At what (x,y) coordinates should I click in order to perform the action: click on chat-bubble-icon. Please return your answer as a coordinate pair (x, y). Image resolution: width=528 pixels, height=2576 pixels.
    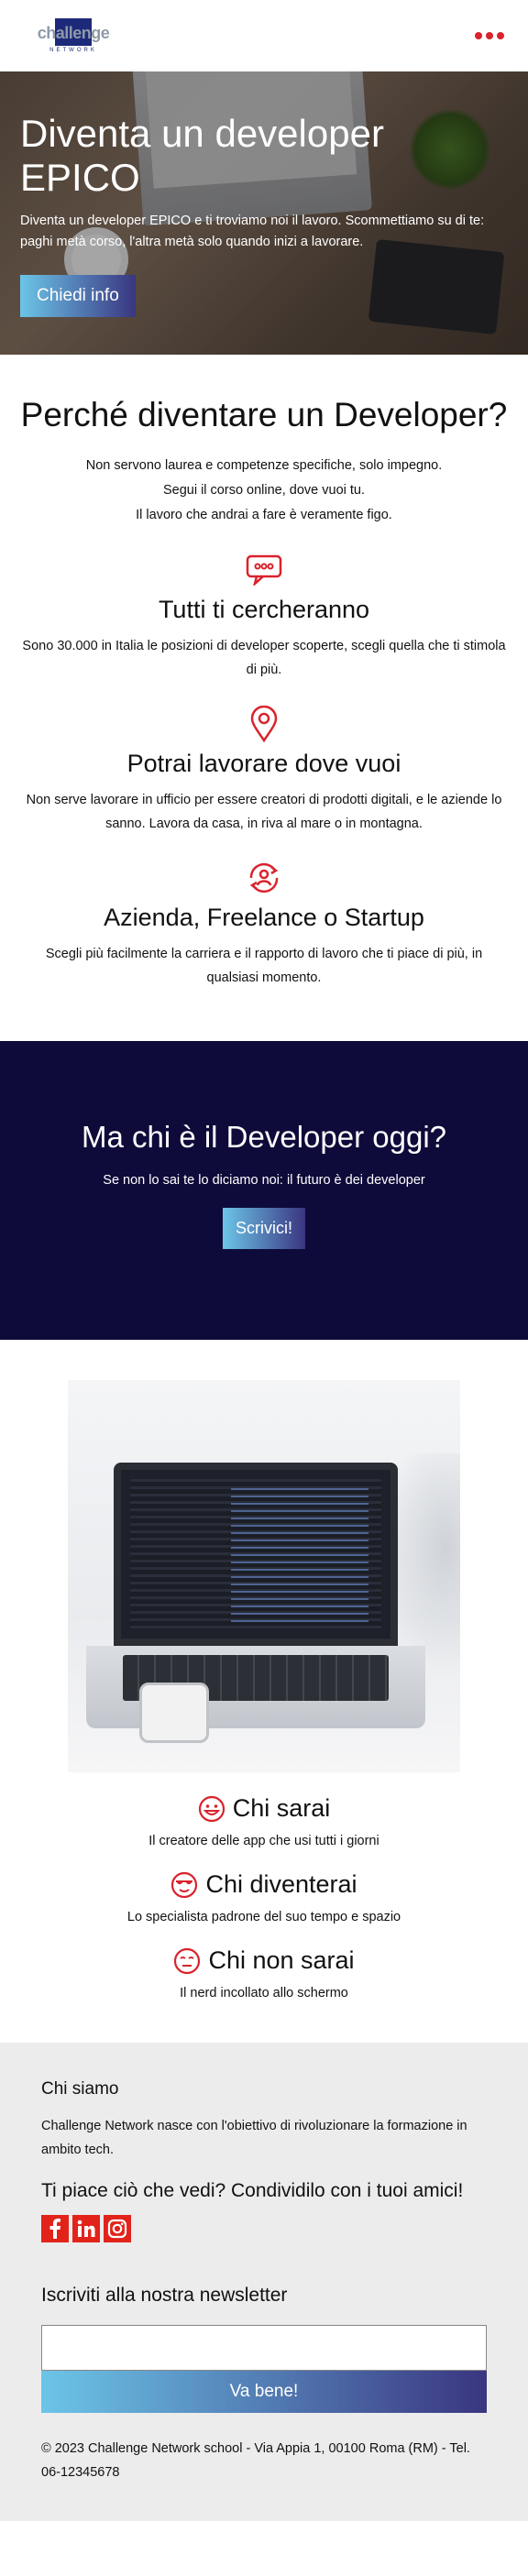
    Looking at the image, I should click on (264, 570).